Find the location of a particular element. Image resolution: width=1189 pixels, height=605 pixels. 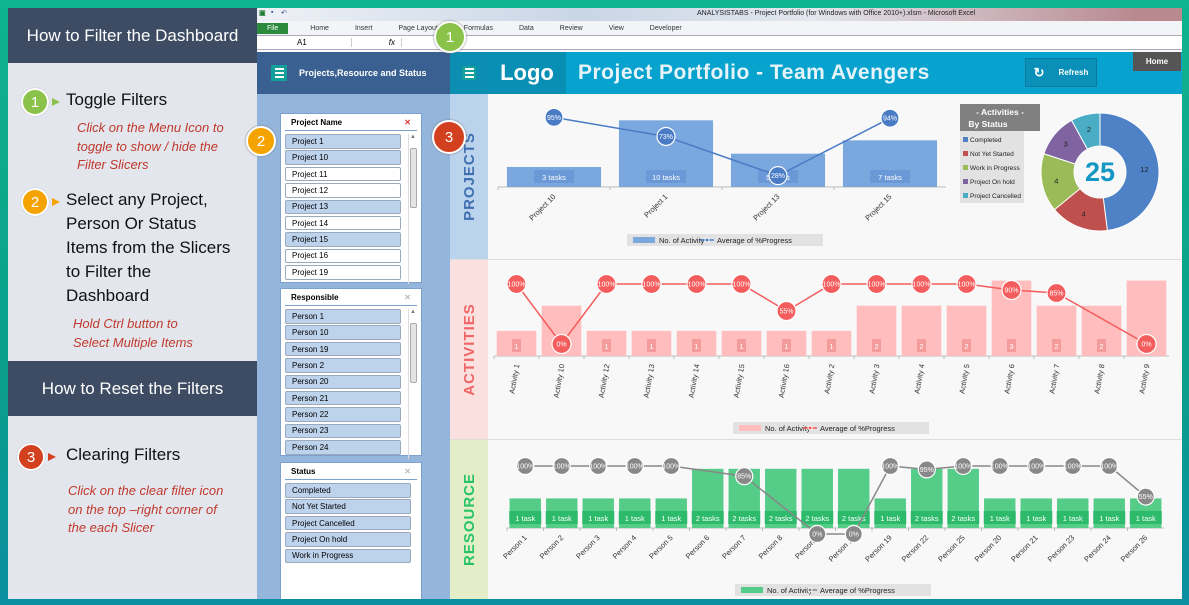

tab-formulas: Formulas is located at coordinates (478, 28).